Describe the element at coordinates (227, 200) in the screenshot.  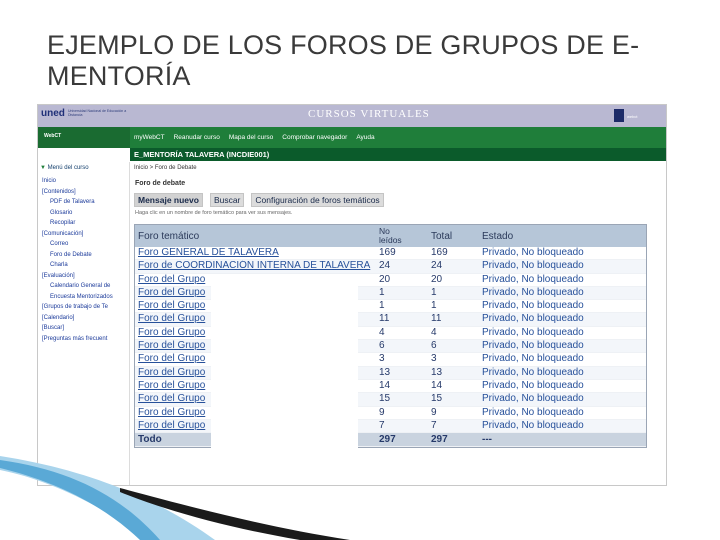
I see `search-button: Buscar` at that location.